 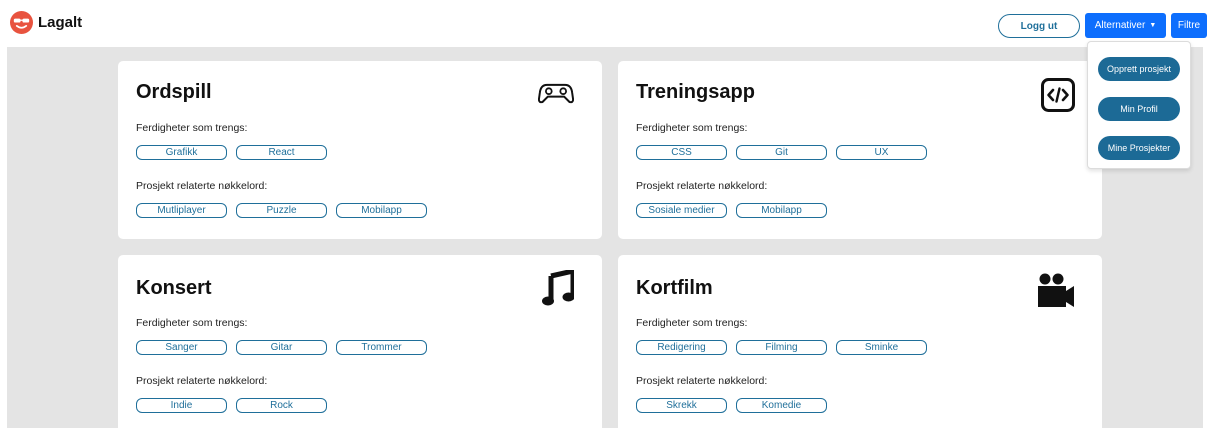 I want to click on skill-tag: UX, so click(x=881, y=152).